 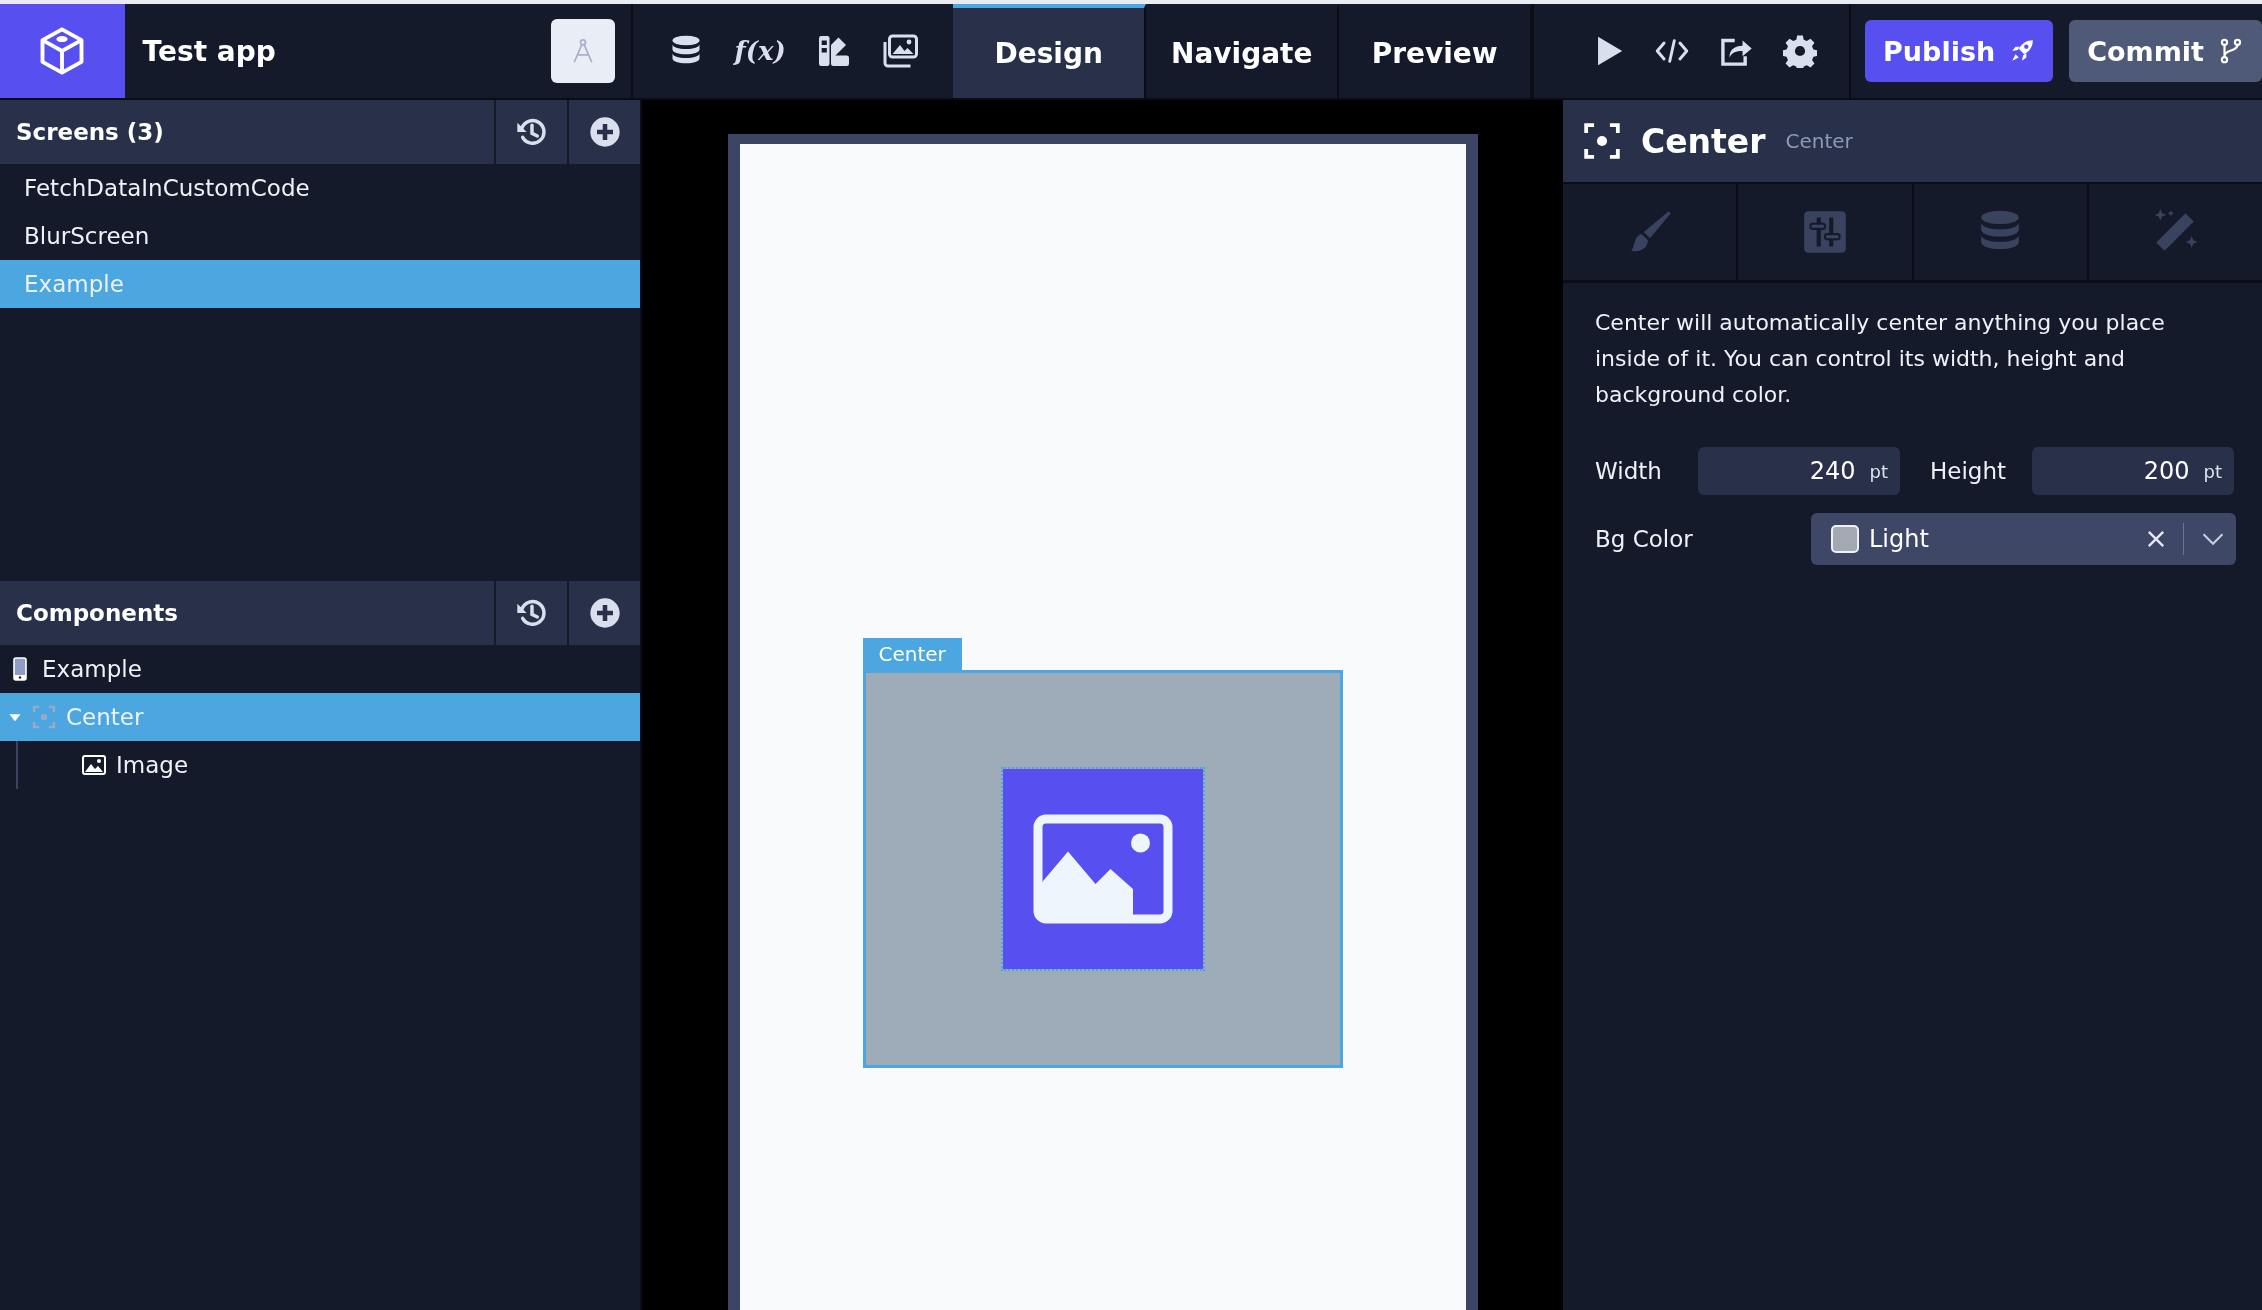 What do you see at coordinates (1629, 471) in the screenshot?
I see `field-label: Width` at bounding box center [1629, 471].